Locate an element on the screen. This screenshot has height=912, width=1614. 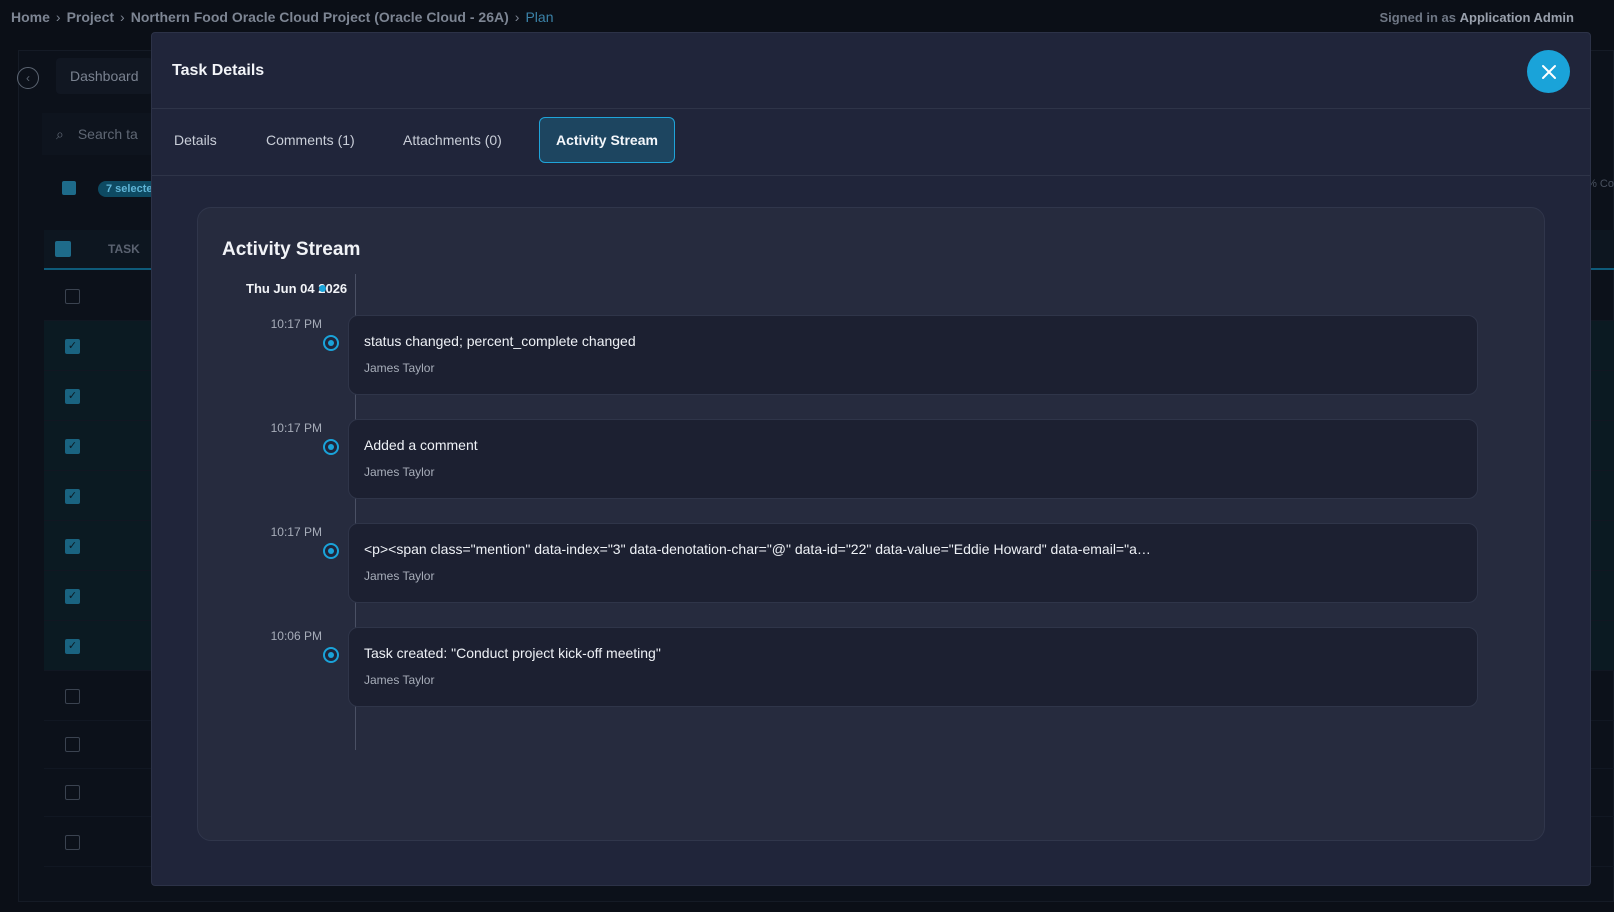
header-checkbox is located at coordinates (63, 249).